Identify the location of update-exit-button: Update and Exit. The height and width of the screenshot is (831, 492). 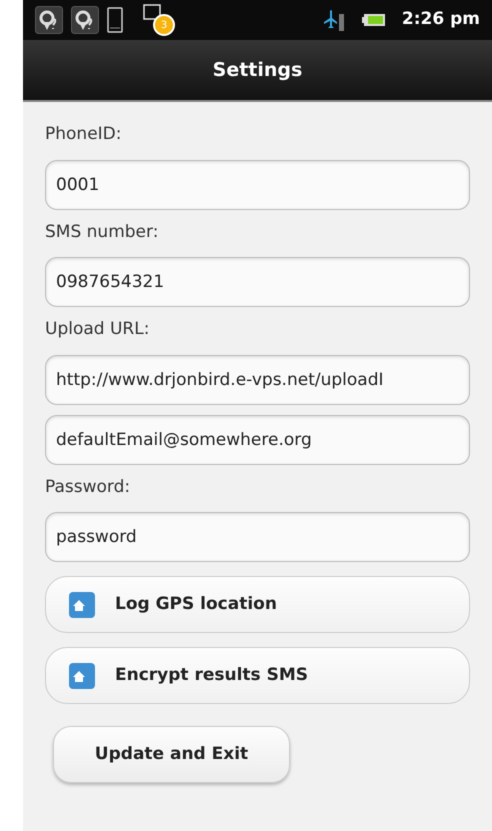
(171, 754).